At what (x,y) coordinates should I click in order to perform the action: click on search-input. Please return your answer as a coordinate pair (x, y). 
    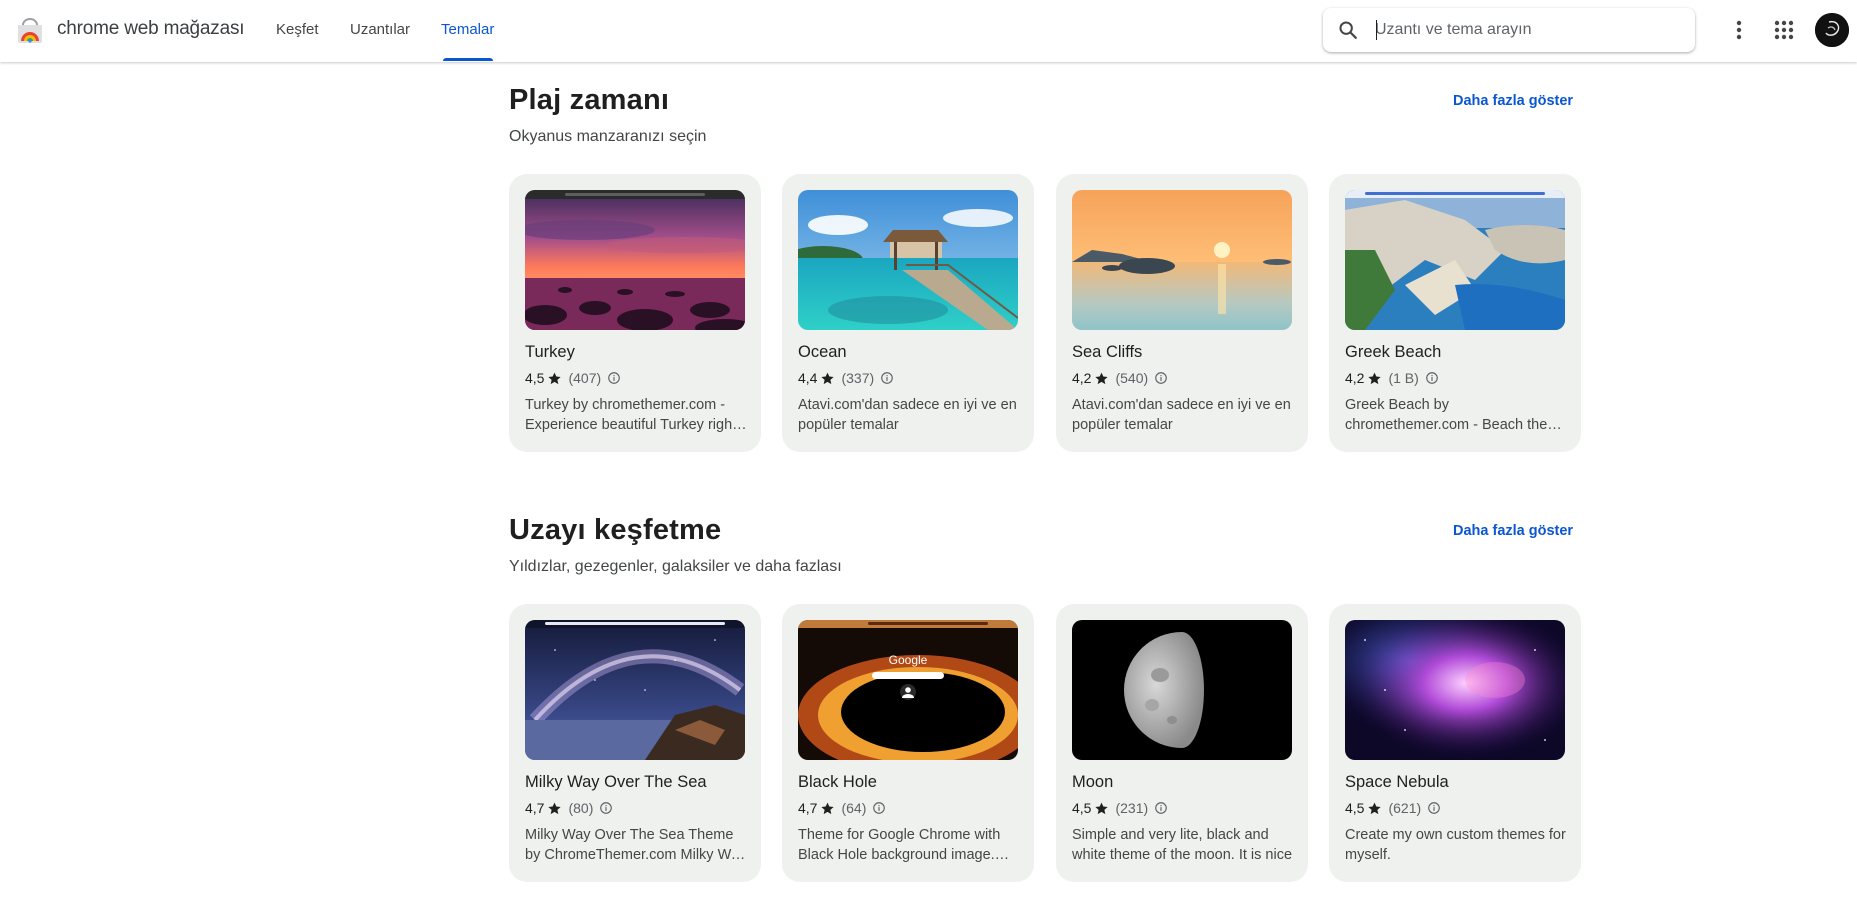
    Looking at the image, I should click on (1525, 30).